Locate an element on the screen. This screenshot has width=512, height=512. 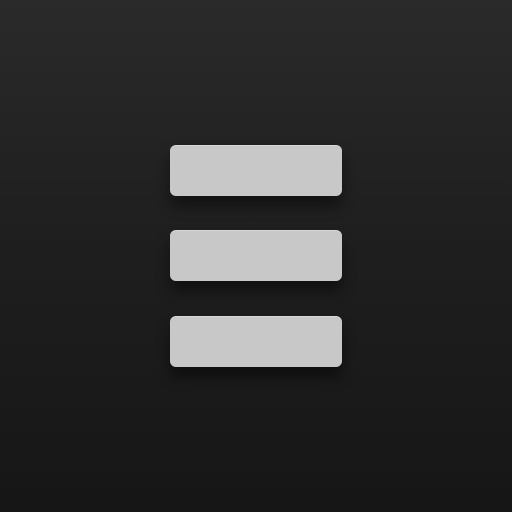
hamburger-bar-top is located at coordinates (256, 170).